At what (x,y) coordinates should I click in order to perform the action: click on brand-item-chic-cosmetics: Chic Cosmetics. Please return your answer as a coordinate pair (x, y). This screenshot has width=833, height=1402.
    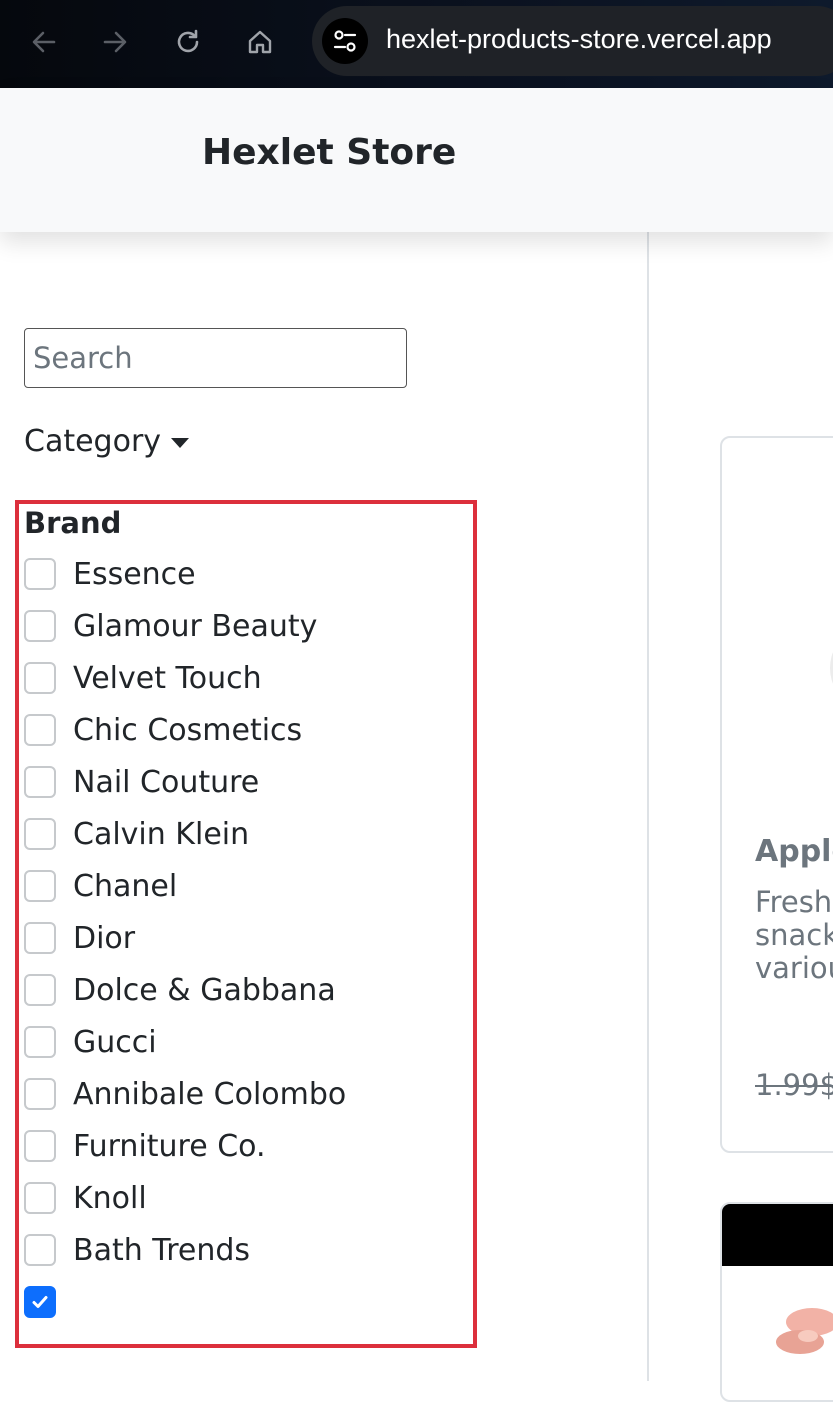
    Looking at the image, I should click on (244, 730).